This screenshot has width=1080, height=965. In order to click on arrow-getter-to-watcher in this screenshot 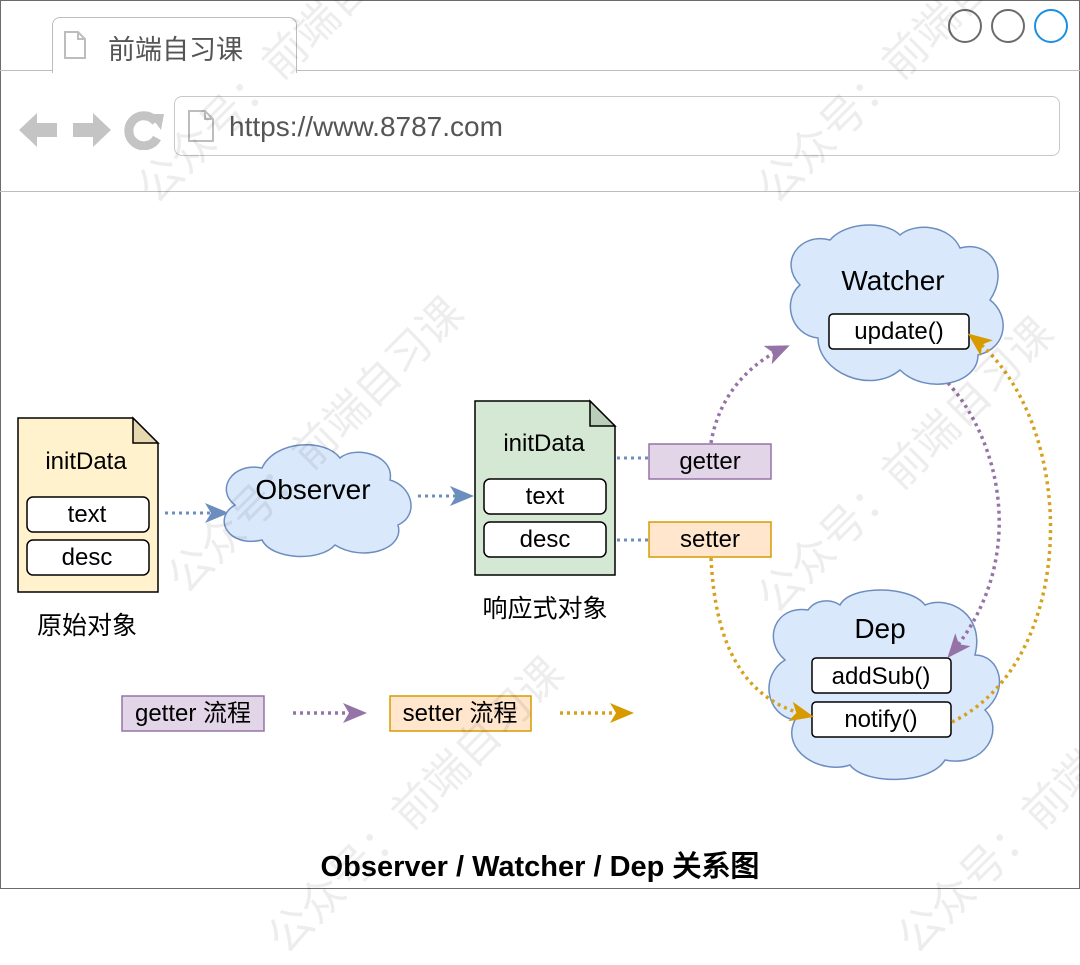, I will do `click(749, 394)`.